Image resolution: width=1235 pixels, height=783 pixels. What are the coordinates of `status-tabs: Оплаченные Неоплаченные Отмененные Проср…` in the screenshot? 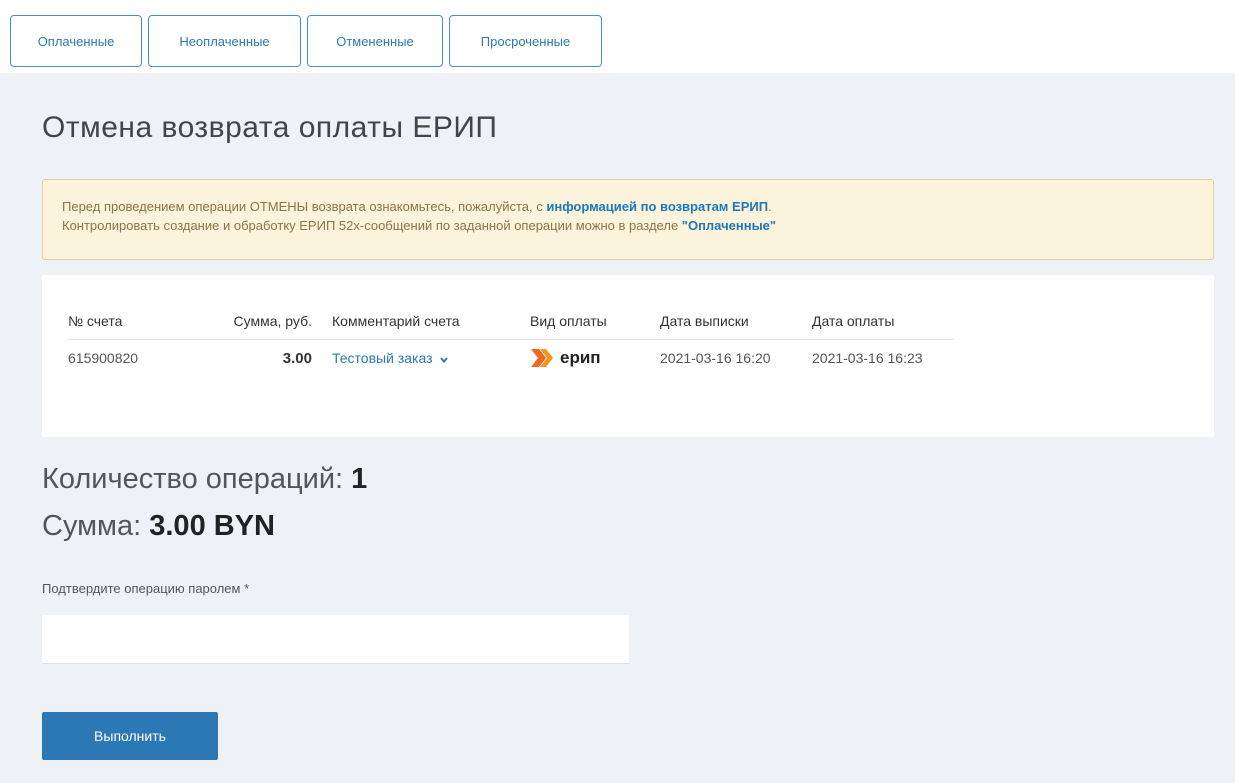 It's located at (306, 41).